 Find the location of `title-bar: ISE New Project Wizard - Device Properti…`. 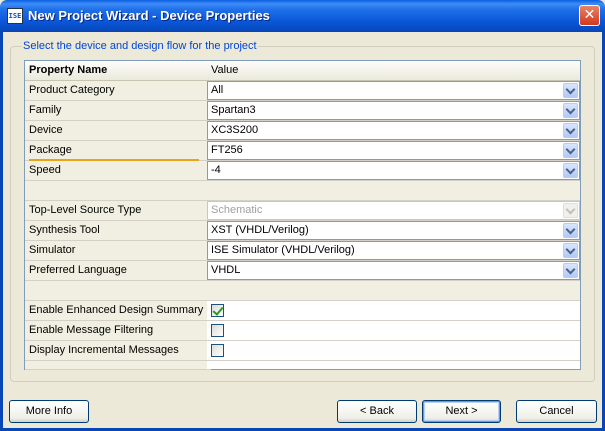

title-bar: ISE New Project Wizard - Device Properti… is located at coordinates (302, 16).